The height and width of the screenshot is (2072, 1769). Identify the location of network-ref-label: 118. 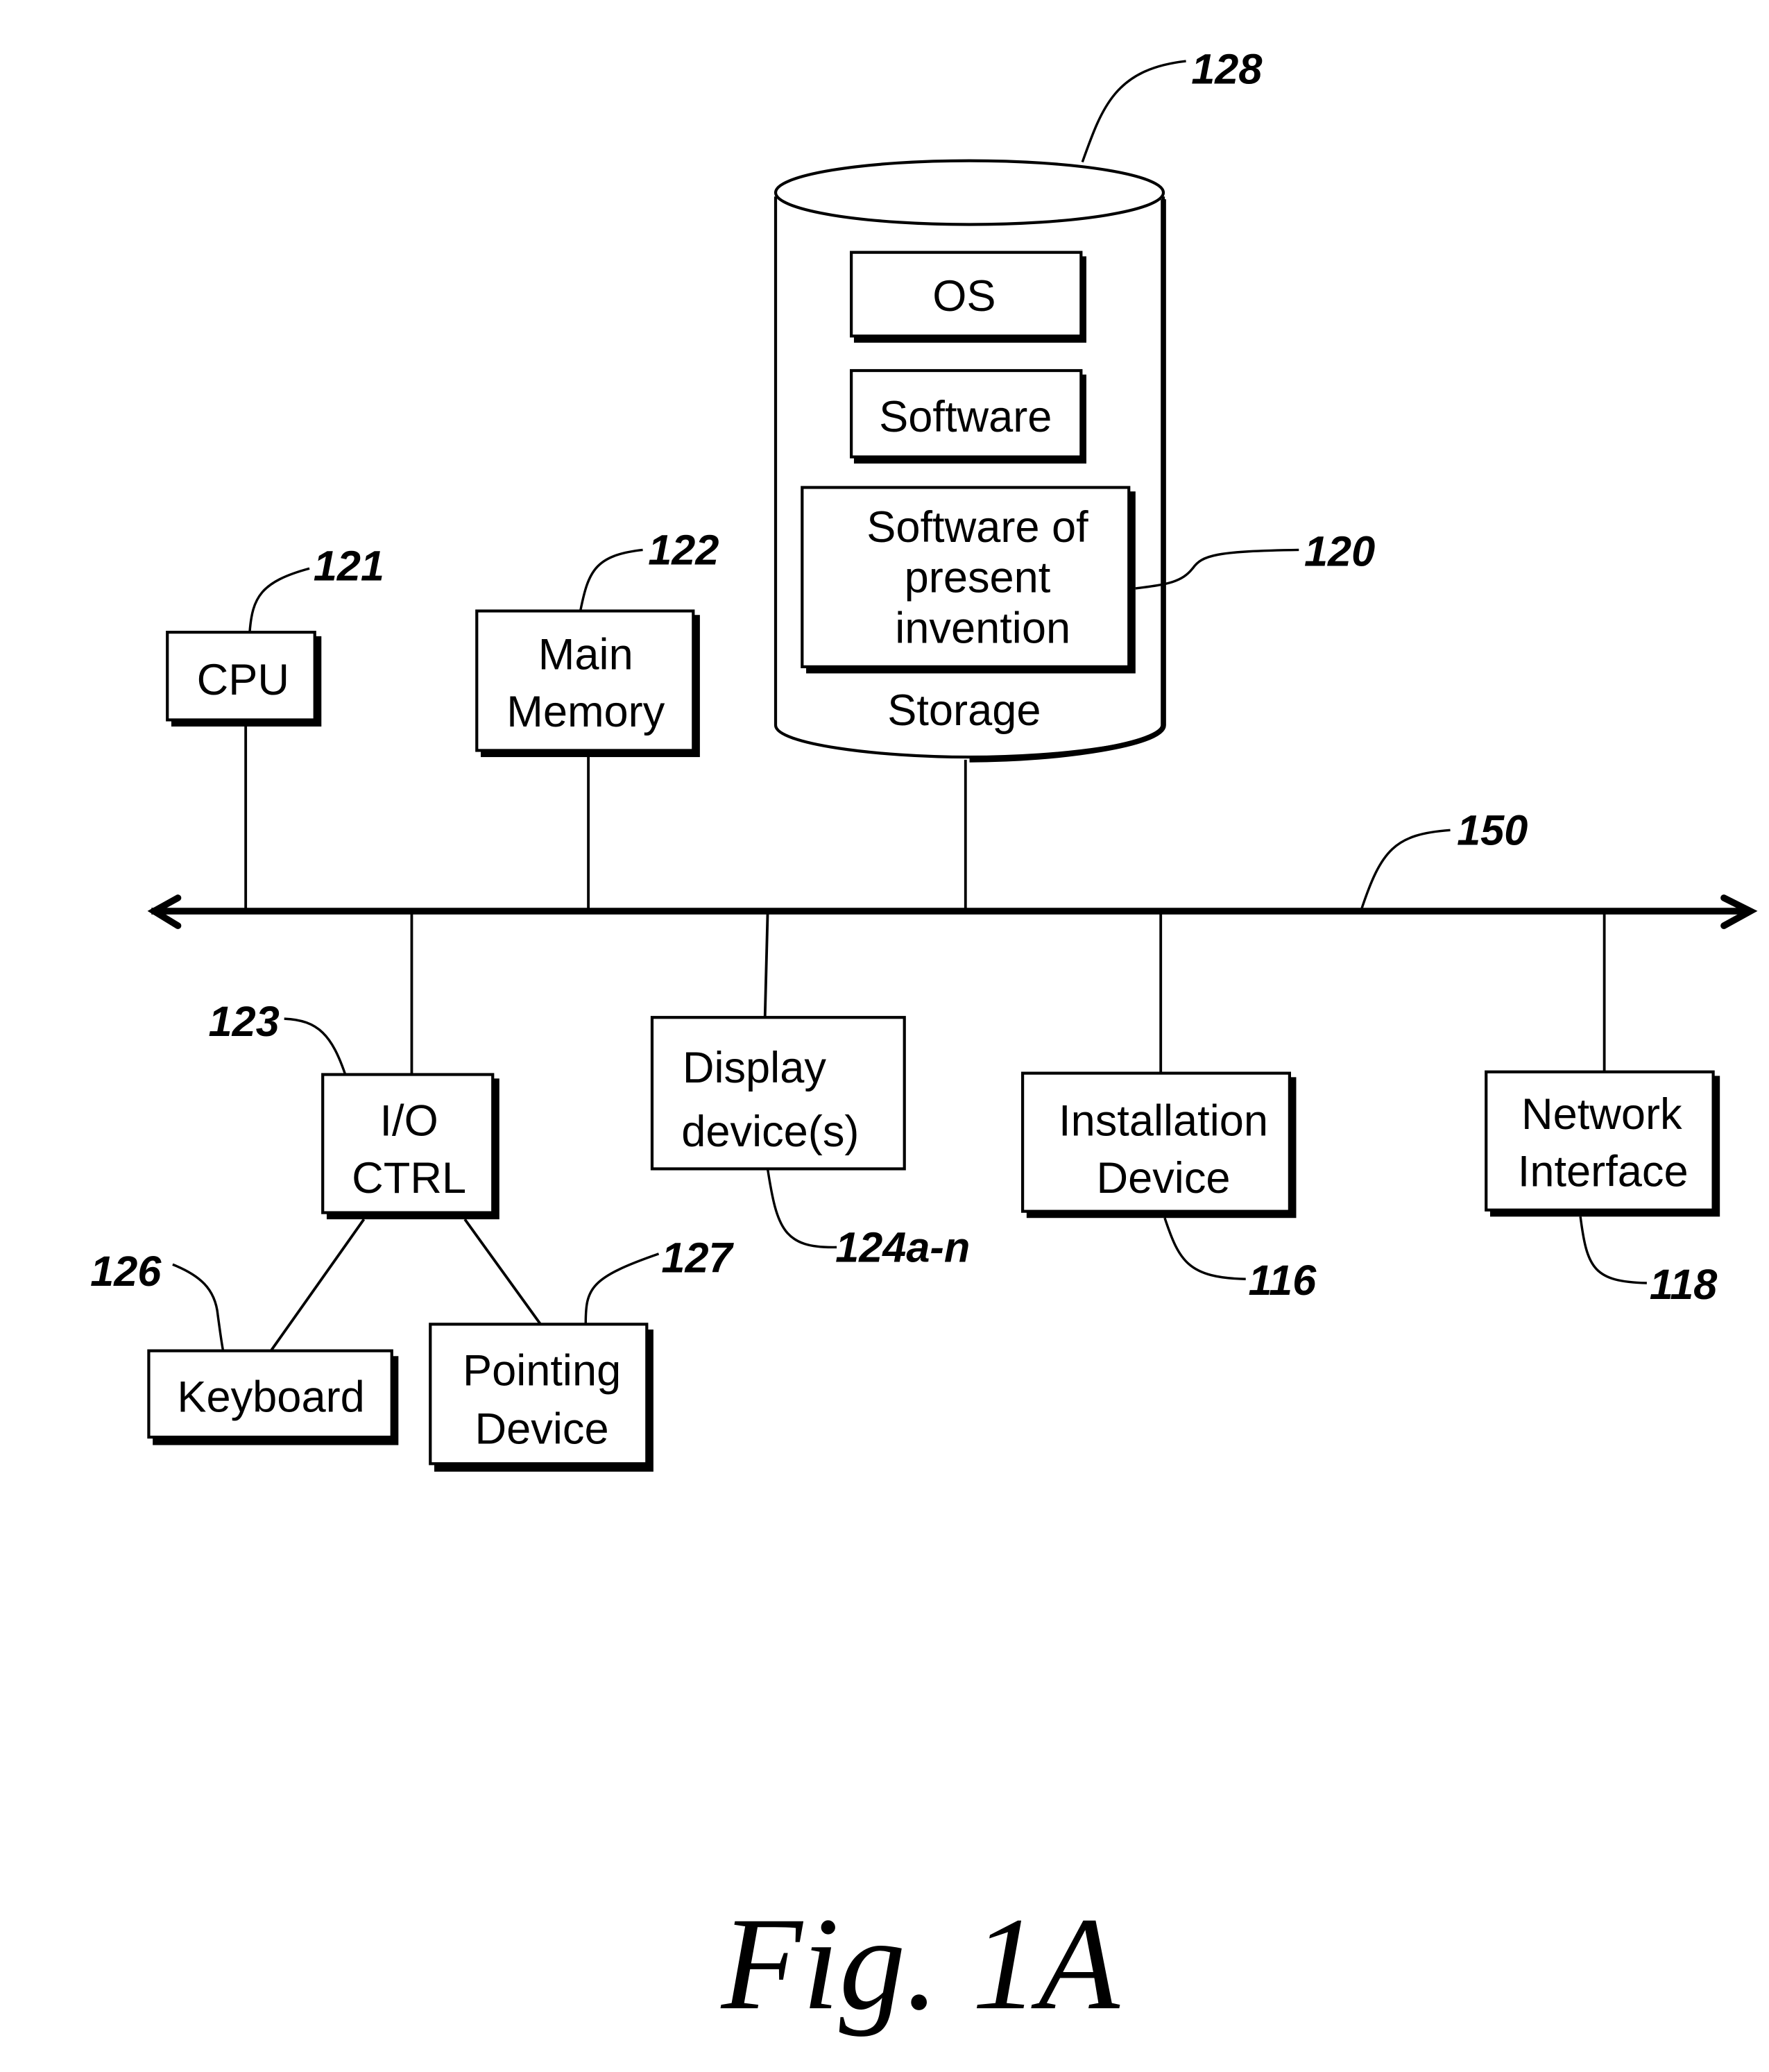
(1684, 1284).